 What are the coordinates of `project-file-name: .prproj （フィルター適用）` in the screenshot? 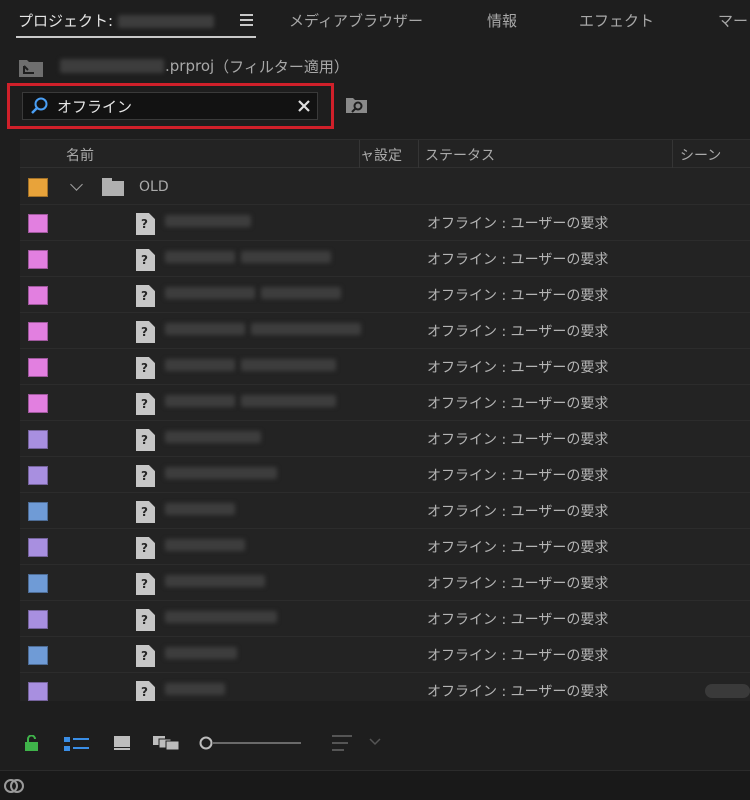 It's located at (204, 66).